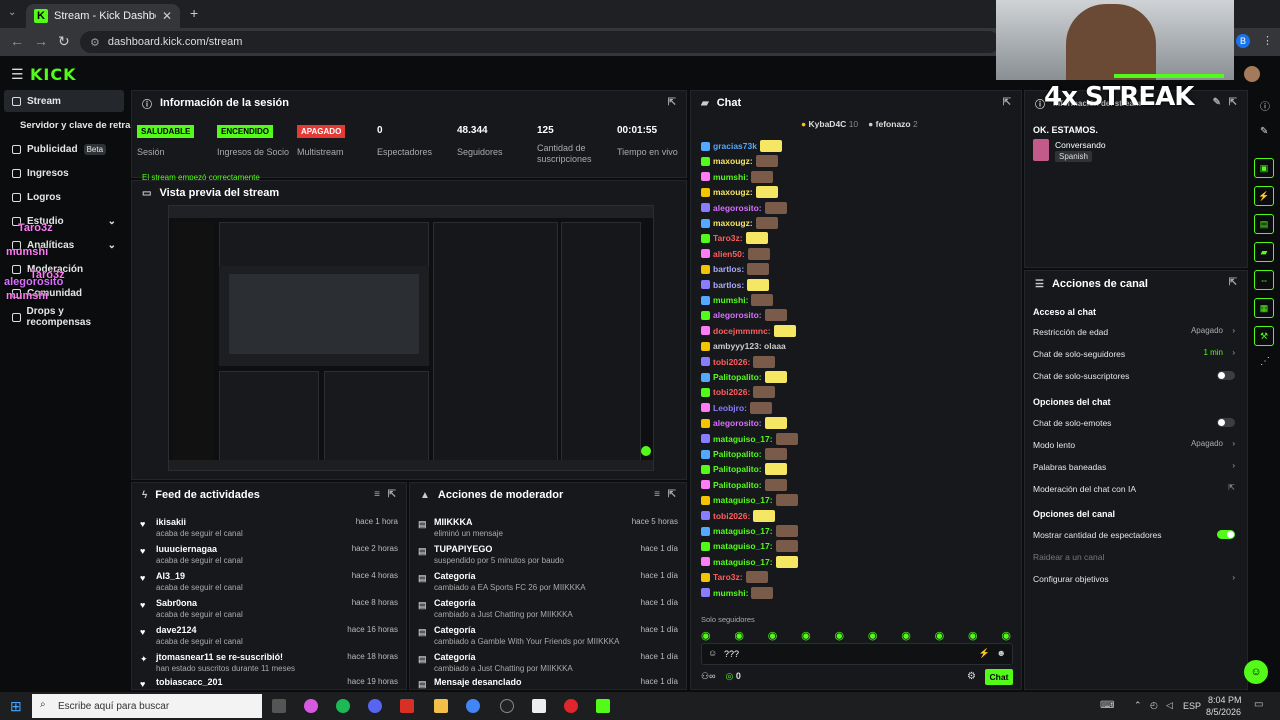 The height and width of the screenshot is (720, 1280). What do you see at coordinates (194, 13) in the screenshot?
I see `new-tab-icon: +` at bounding box center [194, 13].